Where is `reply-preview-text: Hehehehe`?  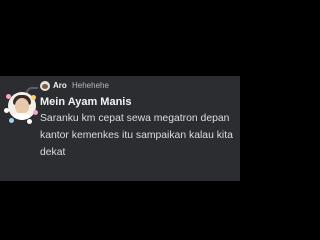 reply-preview-text: Hehehehe is located at coordinates (90, 86).